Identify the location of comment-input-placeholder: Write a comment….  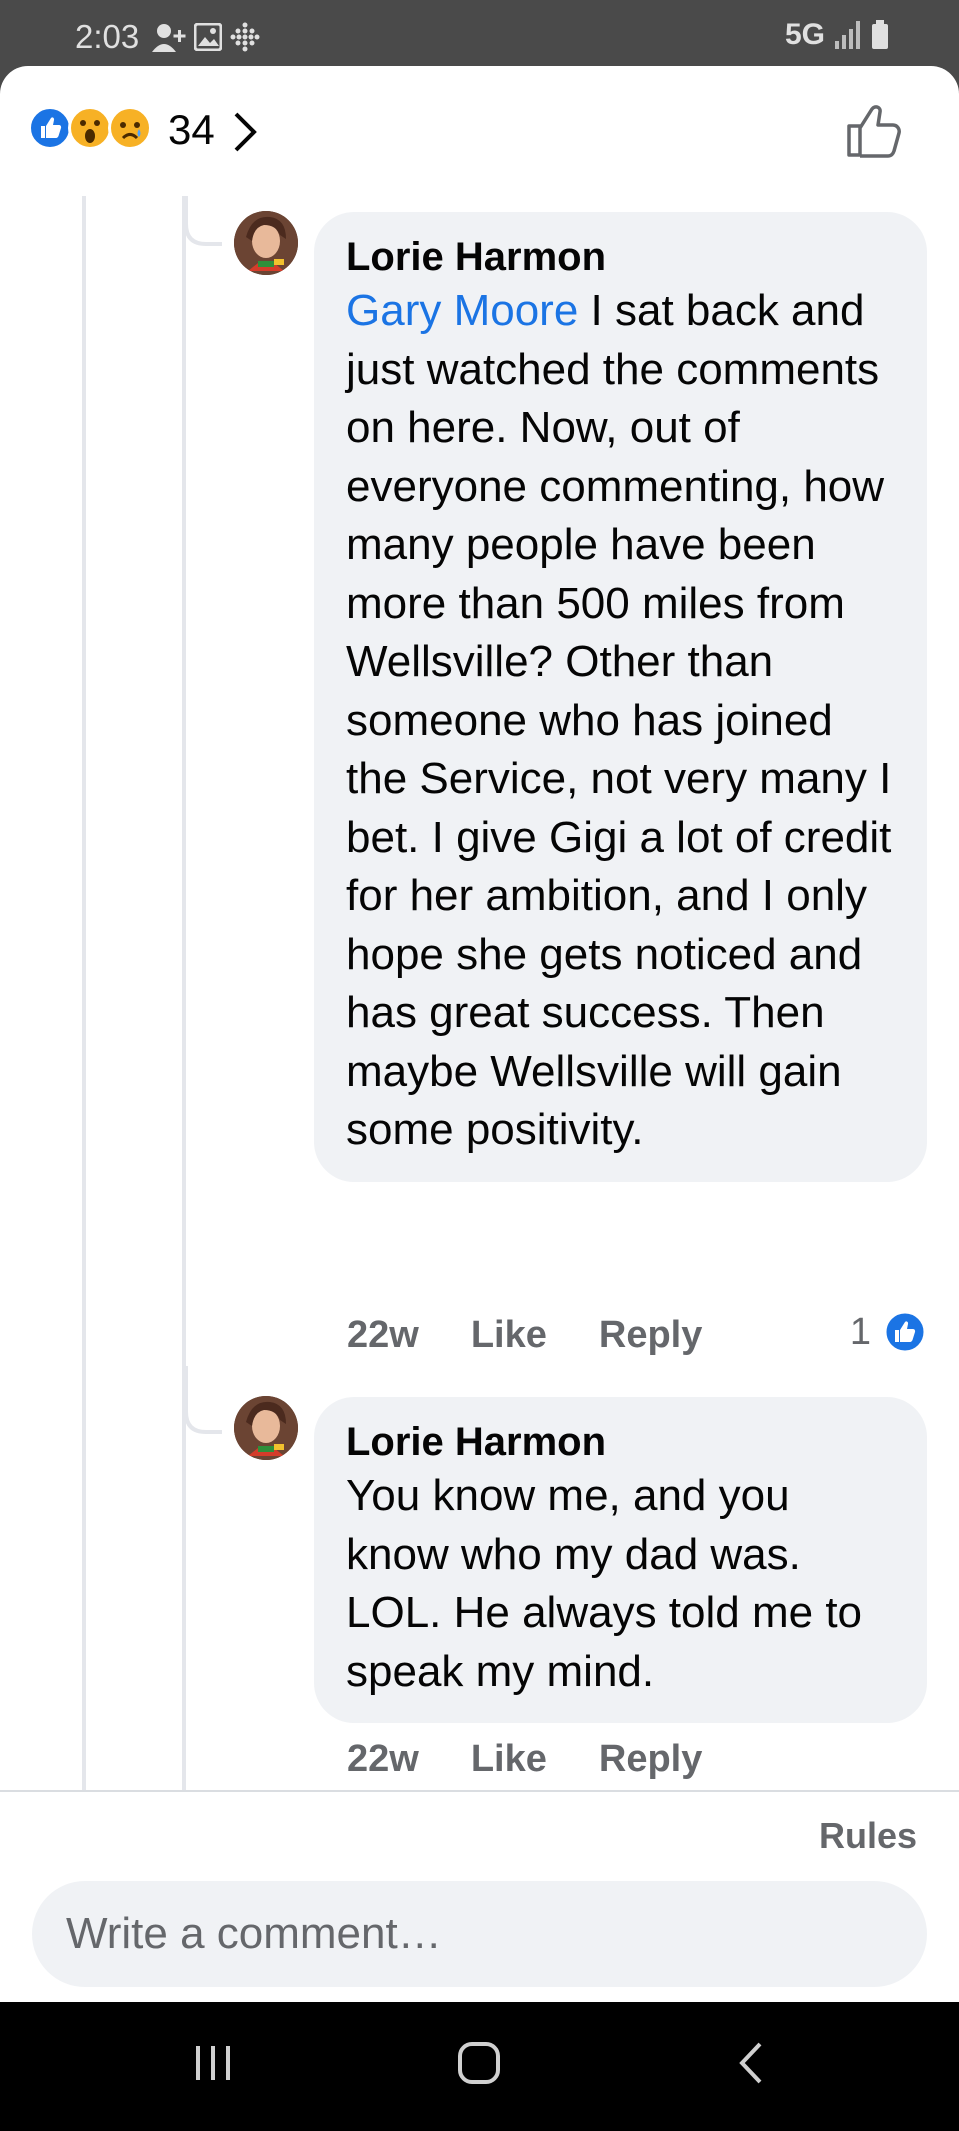
(254, 1933).